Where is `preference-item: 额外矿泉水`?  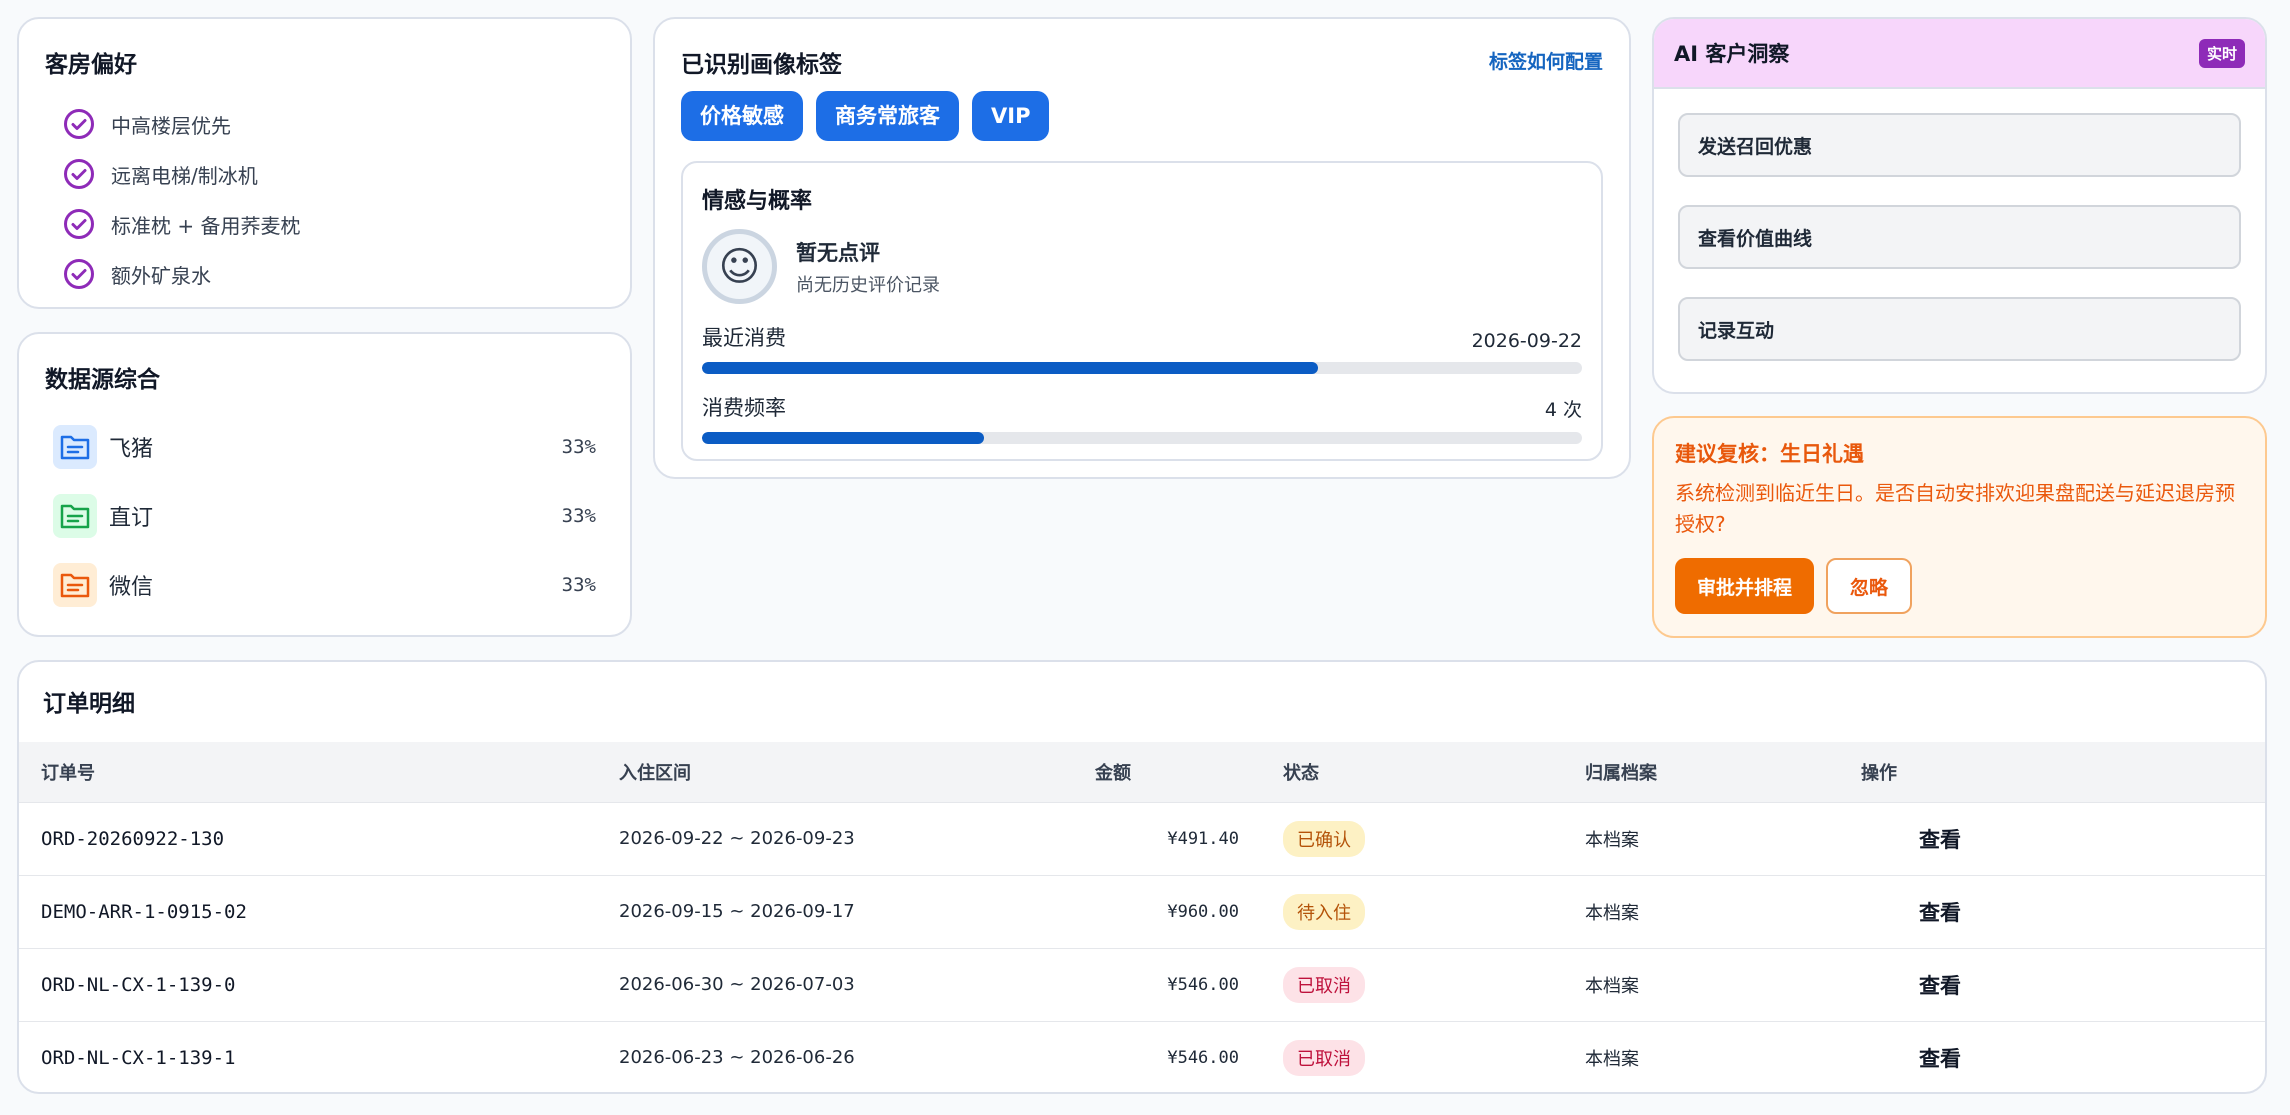
preference-item: 额外矿泉水 is located at coordinates (324, 274).